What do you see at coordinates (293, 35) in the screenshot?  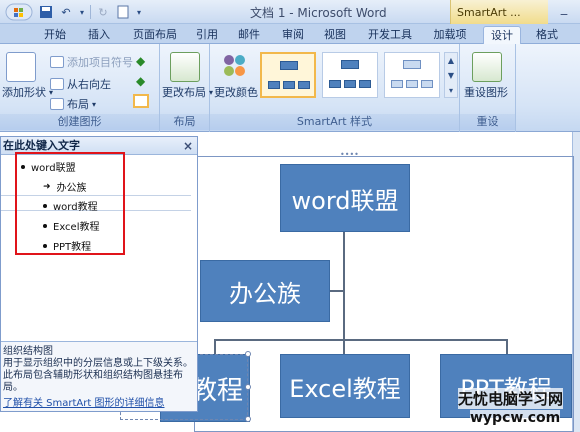 I see `tab-review: 审阅` at bounding box center [293, 35].